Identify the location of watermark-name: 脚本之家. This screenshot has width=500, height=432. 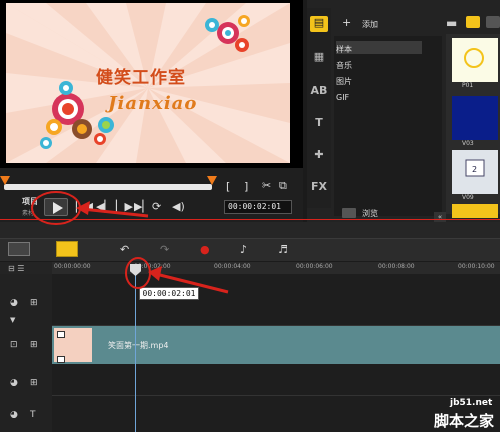
(464, 421).